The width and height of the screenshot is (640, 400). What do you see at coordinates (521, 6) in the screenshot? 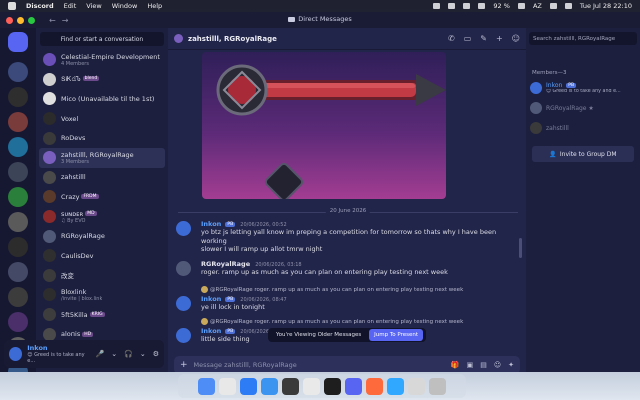
I see `battery-icon` at bounding box center [521, 6].